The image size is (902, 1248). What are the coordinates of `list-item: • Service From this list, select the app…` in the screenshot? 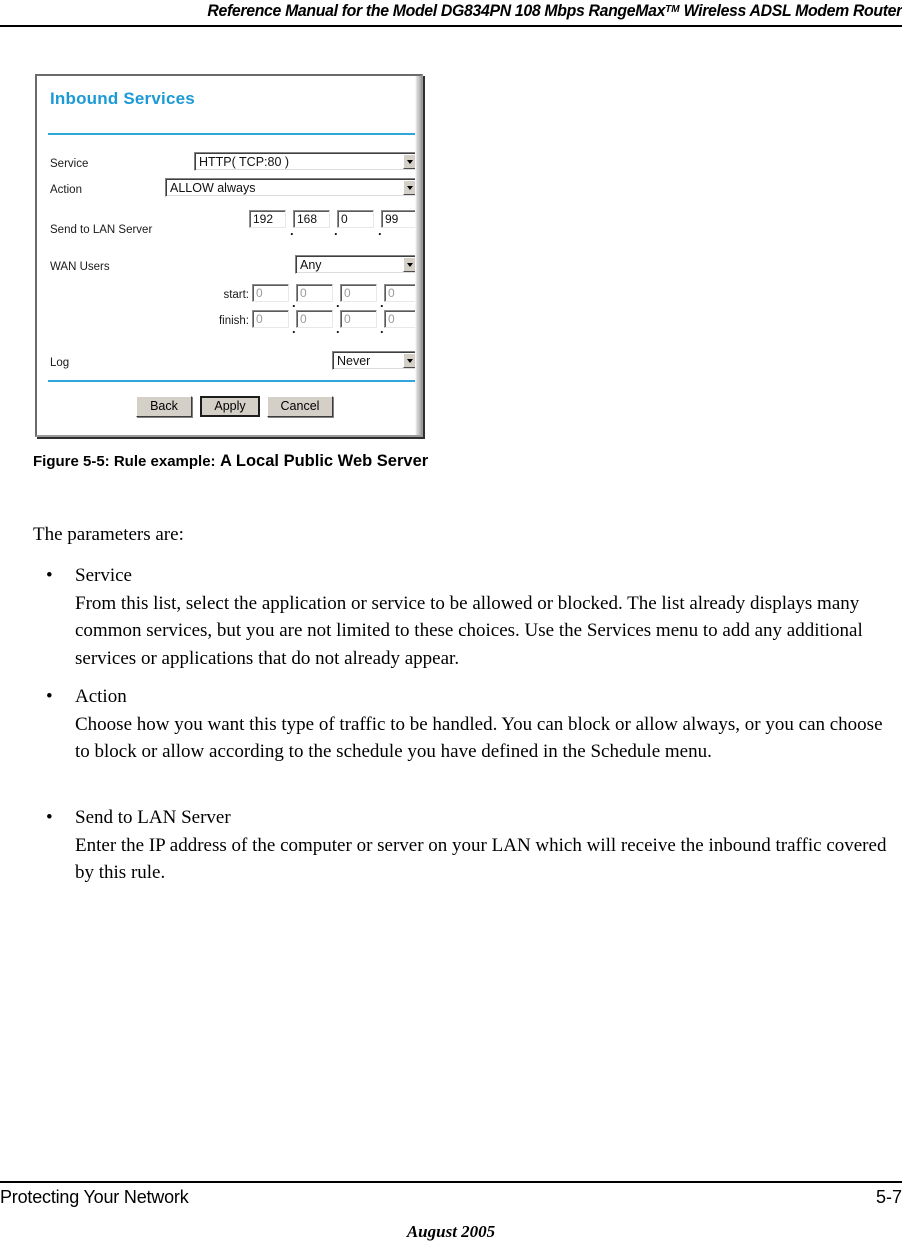 It's located at (474, 617).